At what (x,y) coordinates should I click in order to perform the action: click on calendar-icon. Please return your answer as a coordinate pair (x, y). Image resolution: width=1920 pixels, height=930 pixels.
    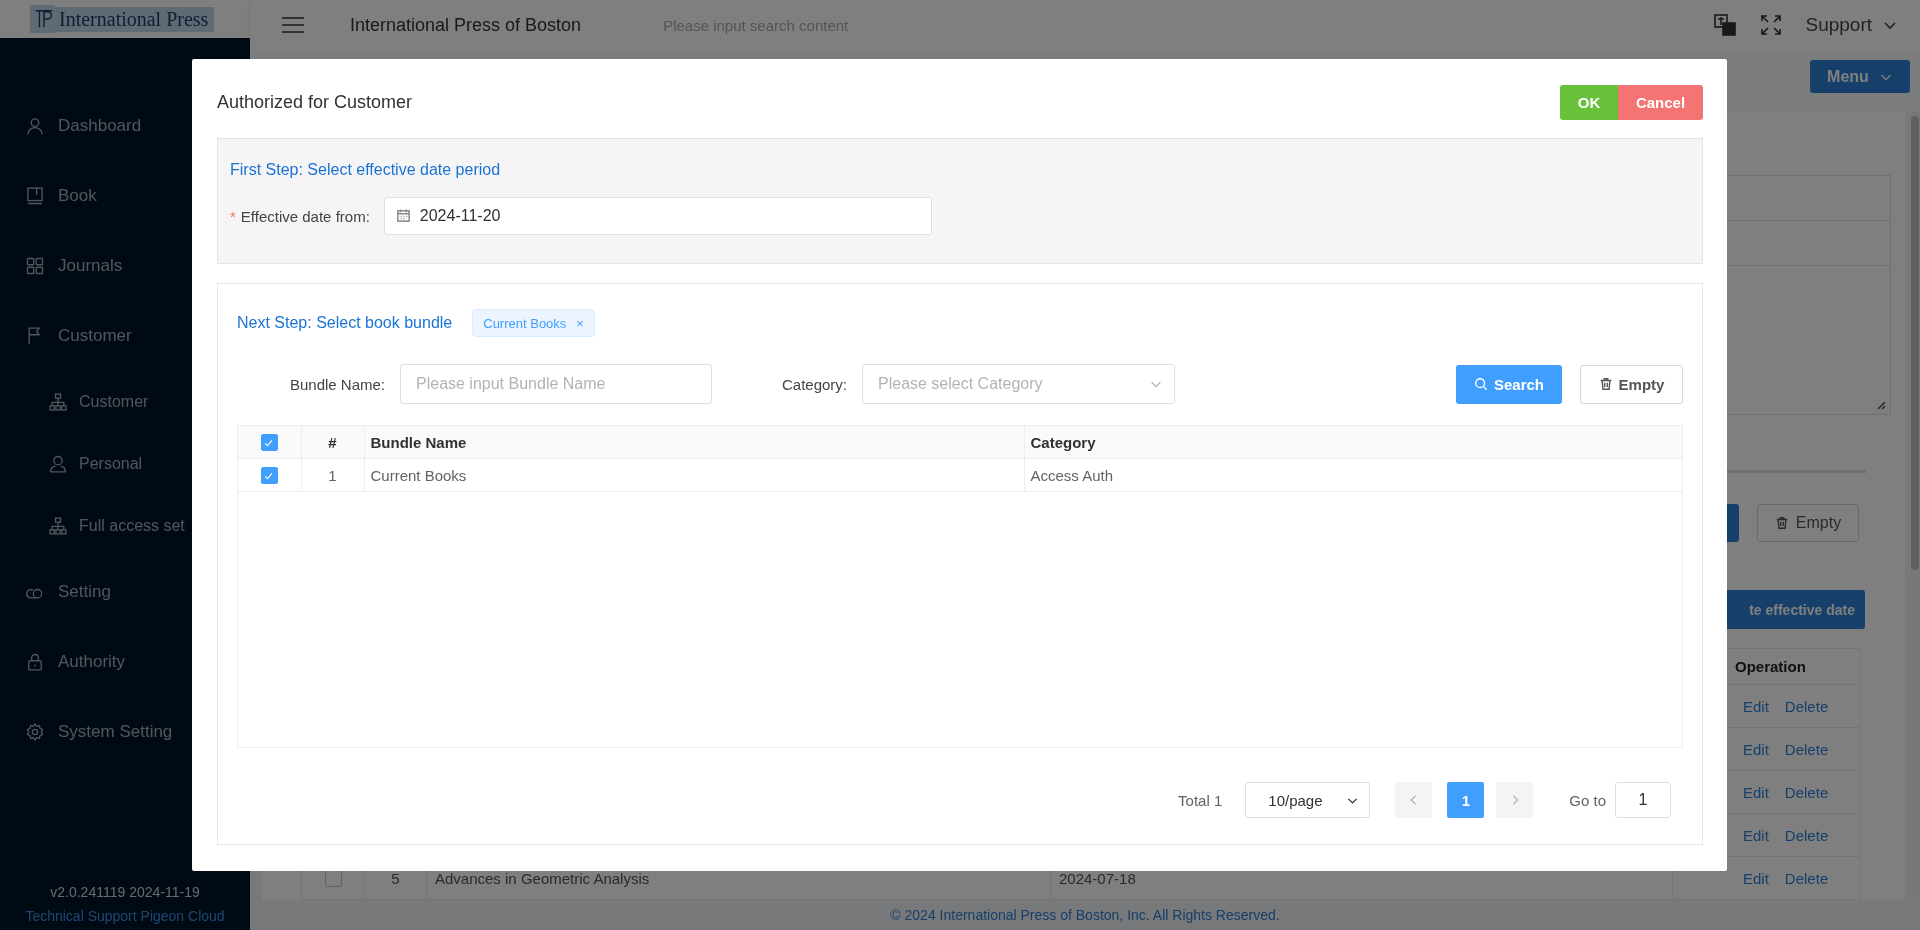
    Looking at the image, I should click on (403, 215).